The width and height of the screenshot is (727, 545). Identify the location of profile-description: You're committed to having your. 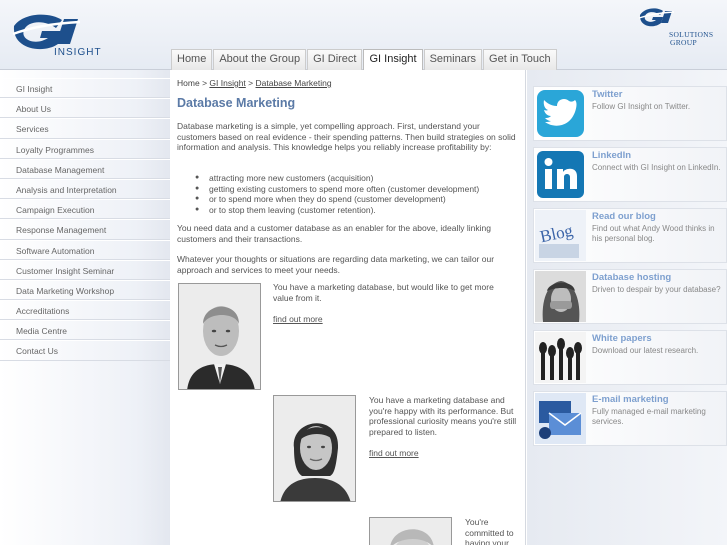
(489, 531).